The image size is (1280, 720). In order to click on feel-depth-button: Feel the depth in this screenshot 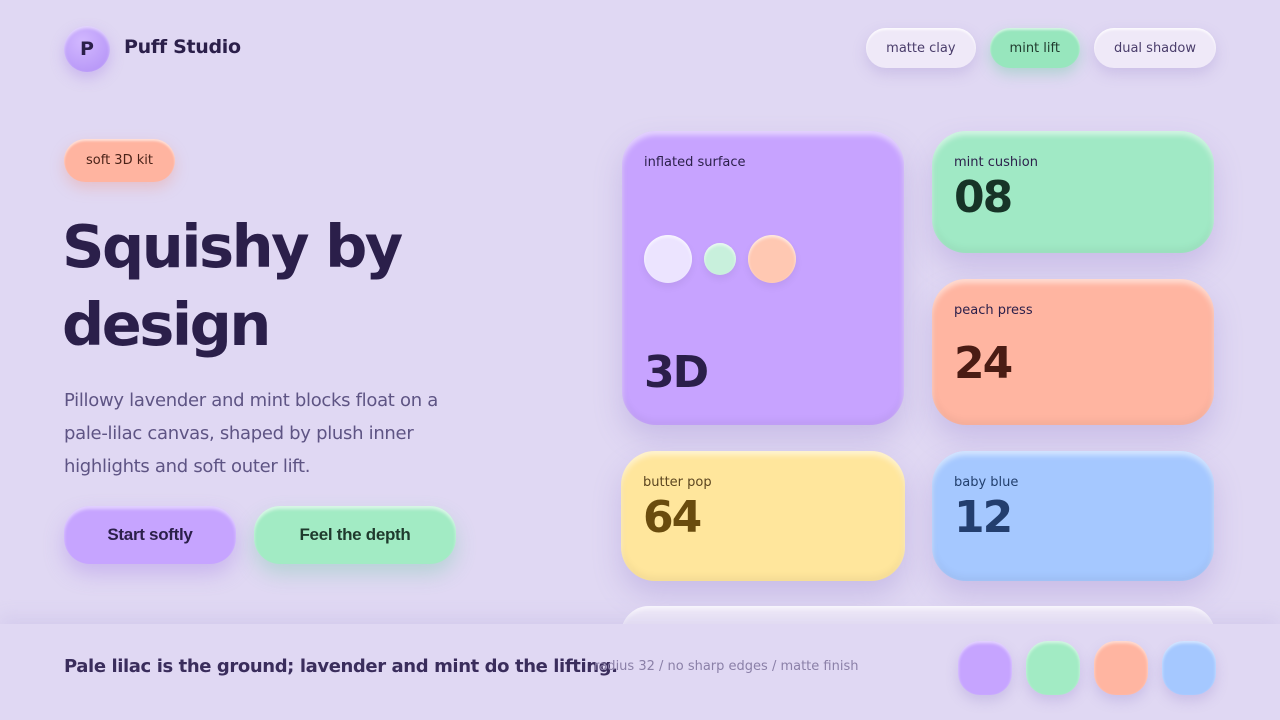, I will do `click(355, 535)`.